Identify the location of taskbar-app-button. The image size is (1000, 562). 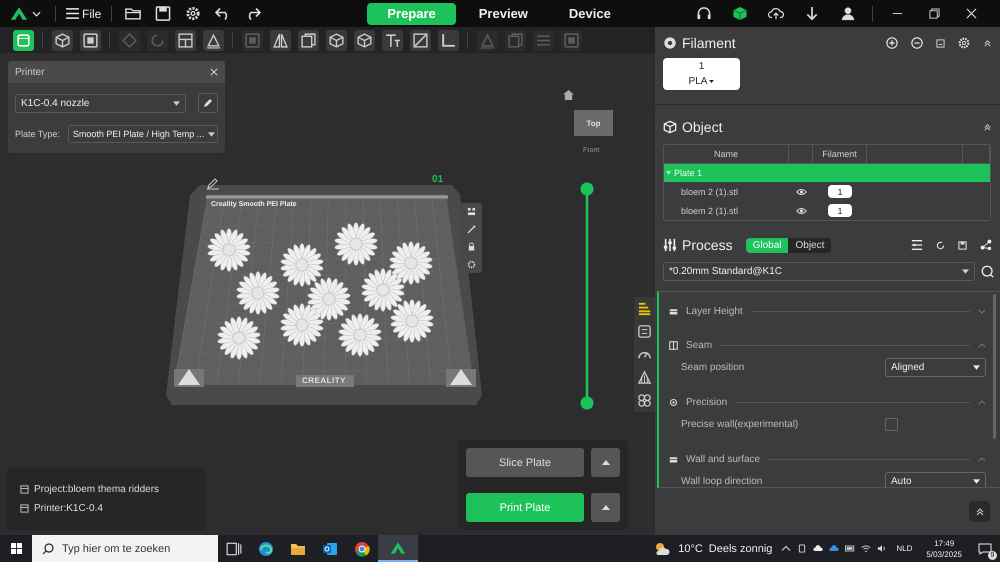
(398, 548).